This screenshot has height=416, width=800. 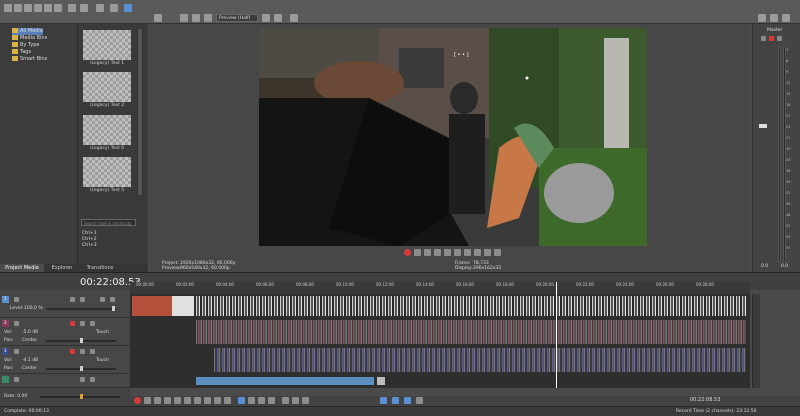 I want to click on delete-icon, so click(x=72, y=8).